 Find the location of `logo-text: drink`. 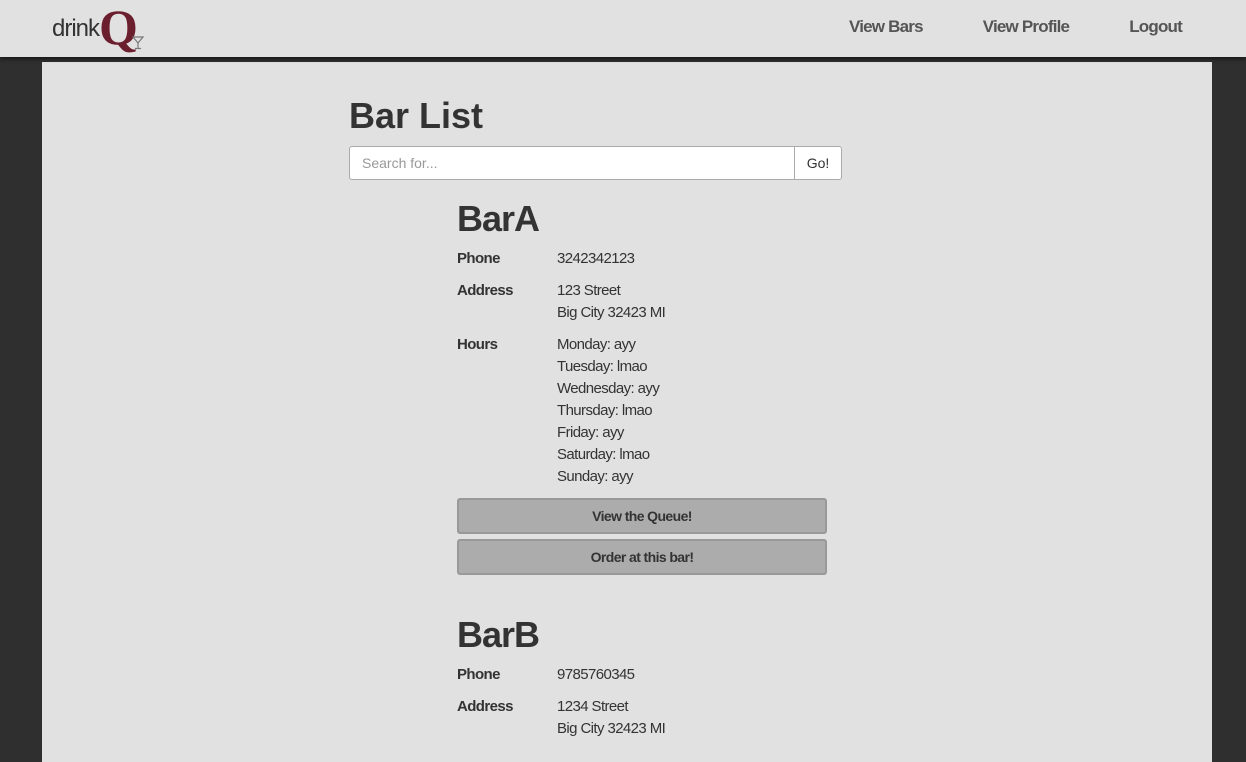

logo-text: drink is located at coordinates (76, 28).